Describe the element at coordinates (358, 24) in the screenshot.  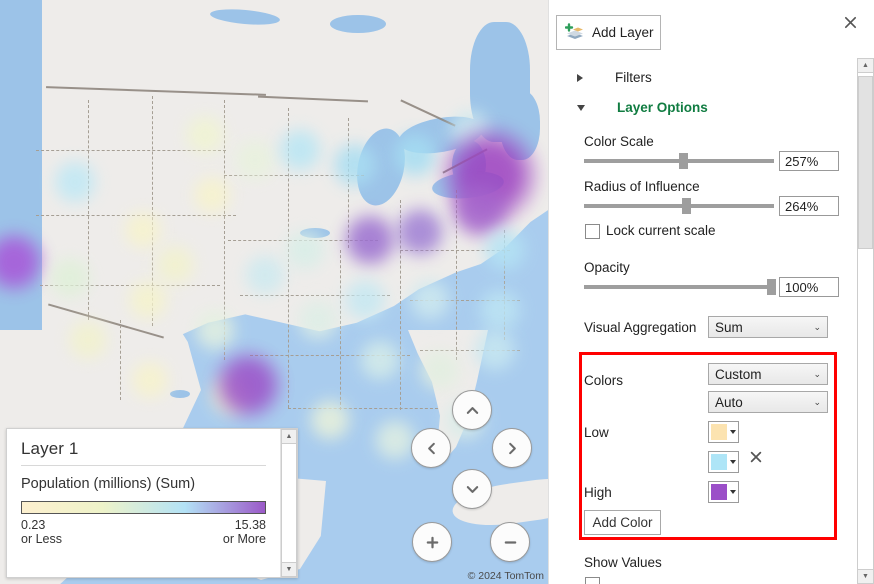
I see `map-lake-winnipeg` at that location.